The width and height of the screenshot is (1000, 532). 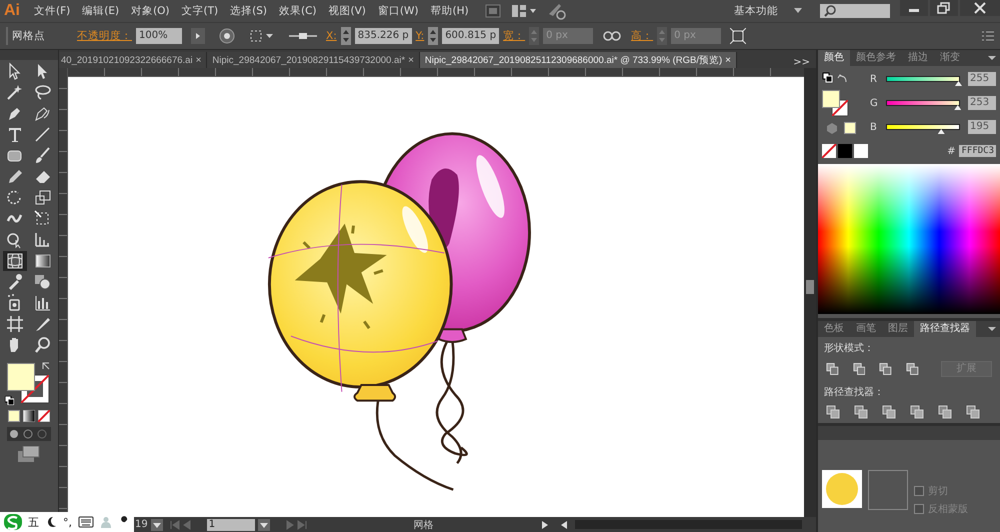 What do you see at coordinates (331, 36) in the screenshot?
I see `x-label: X:` at bounding box center [331, 36].